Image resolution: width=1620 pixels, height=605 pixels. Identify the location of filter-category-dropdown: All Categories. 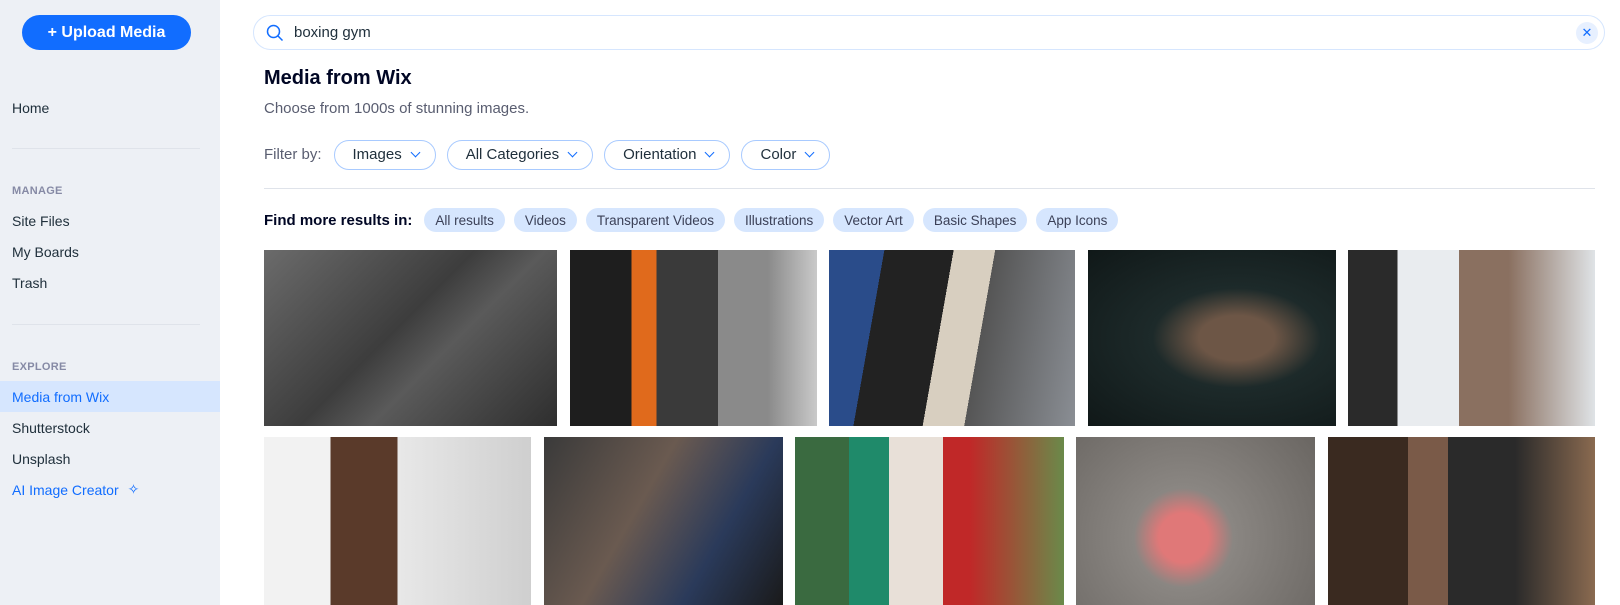
(520, 154).